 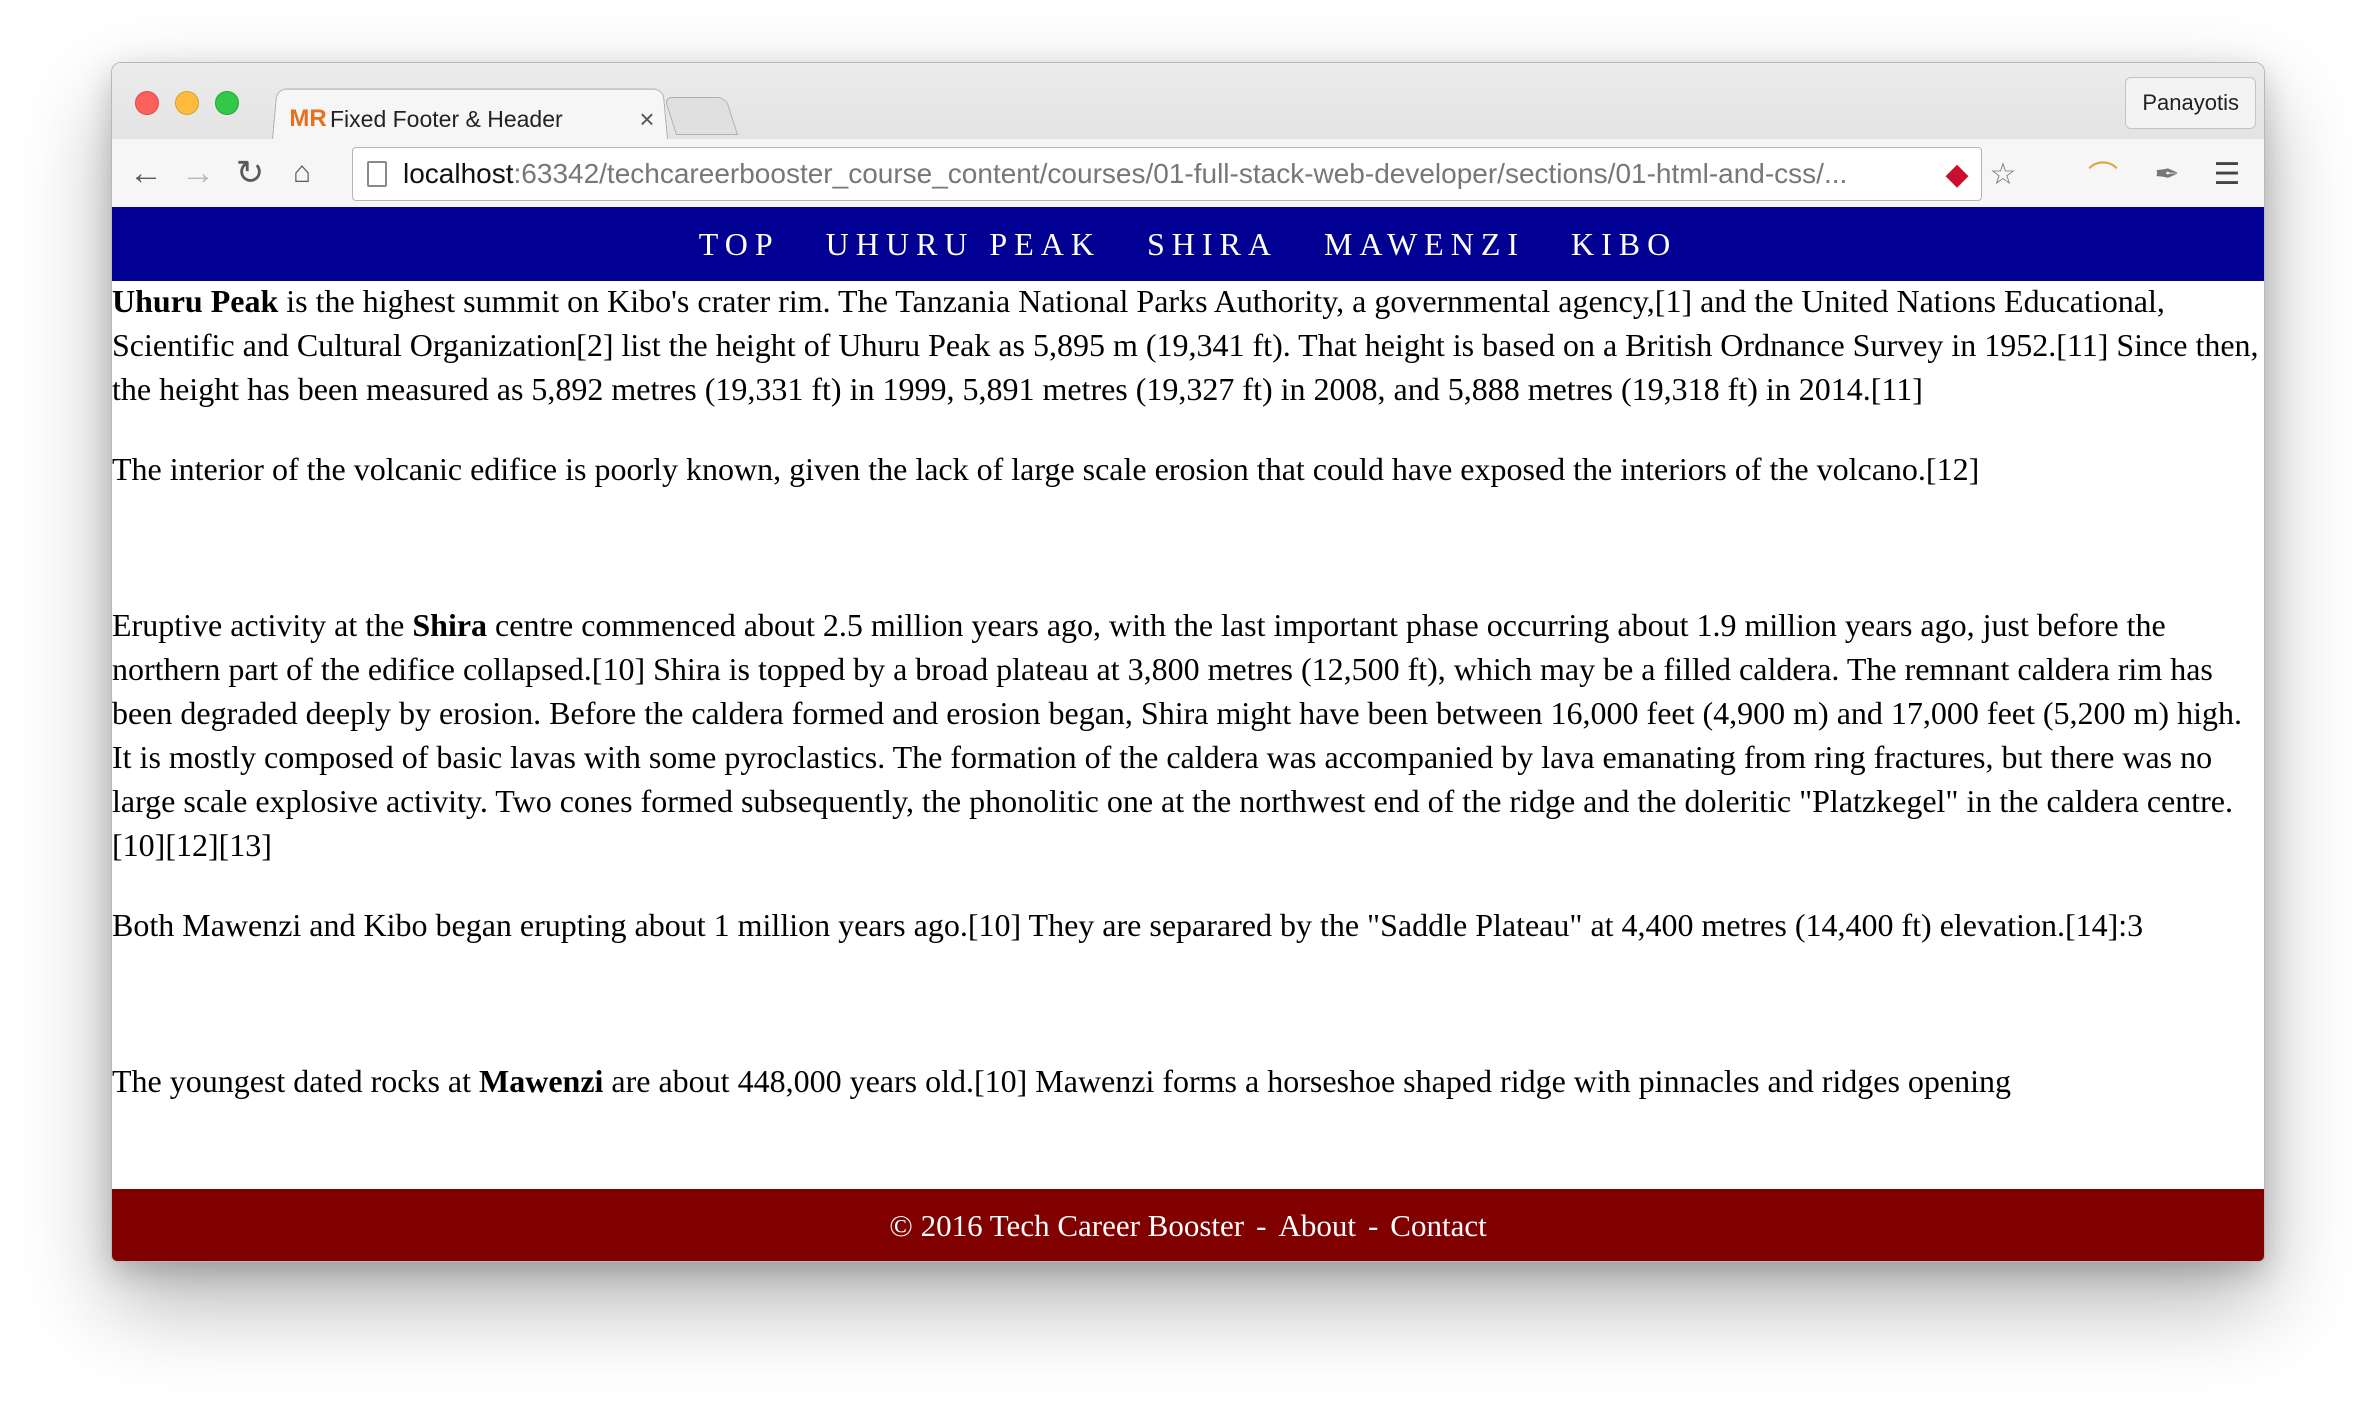 What do you see at coordinates (1317, 1226) in the screenshot?
I see `footer-about-link: About` at bounding box center [1317, 1226].